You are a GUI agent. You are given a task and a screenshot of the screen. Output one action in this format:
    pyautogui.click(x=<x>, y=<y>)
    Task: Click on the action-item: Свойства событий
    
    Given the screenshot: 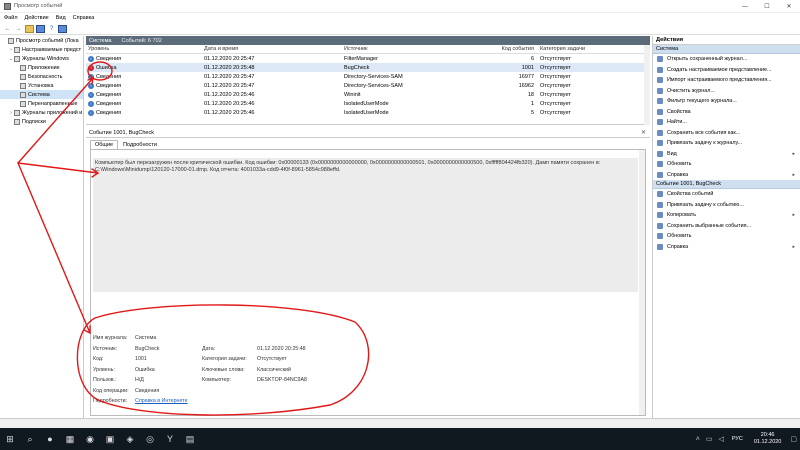 What is the action you would take?
    pyautogui.click(x=726, y=194)
    